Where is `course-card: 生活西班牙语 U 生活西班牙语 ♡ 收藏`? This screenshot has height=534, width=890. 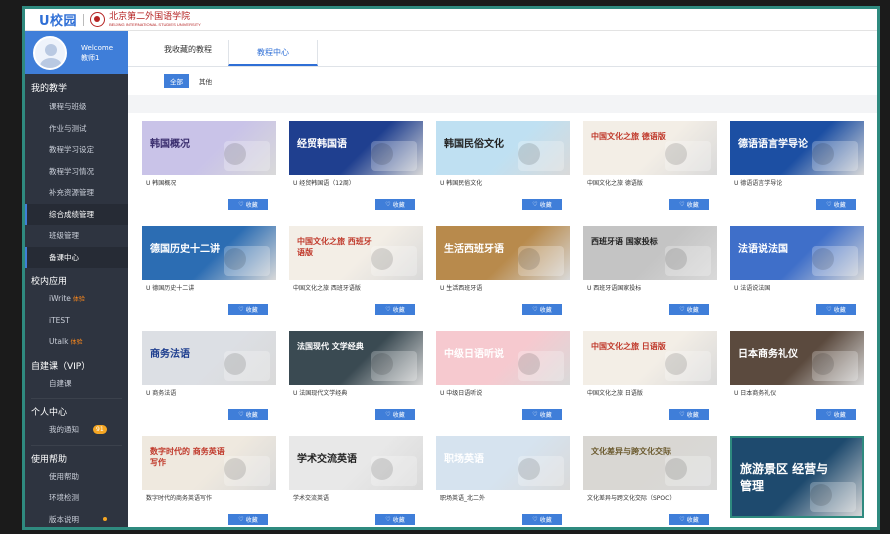
course-card: 生活西班牙语 U 生活西班牙语 ♡ 收藏 is located at coordinates (503, 273).